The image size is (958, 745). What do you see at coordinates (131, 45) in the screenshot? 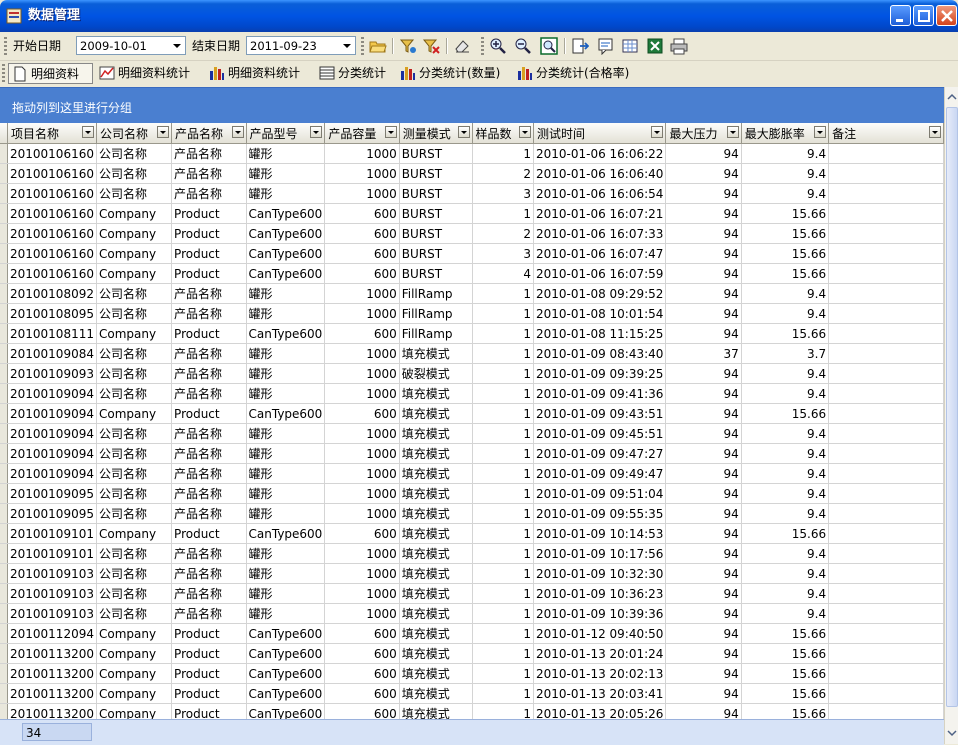
I see `start-date-picker: 2009-10-01` at bounding box center [131, 45].